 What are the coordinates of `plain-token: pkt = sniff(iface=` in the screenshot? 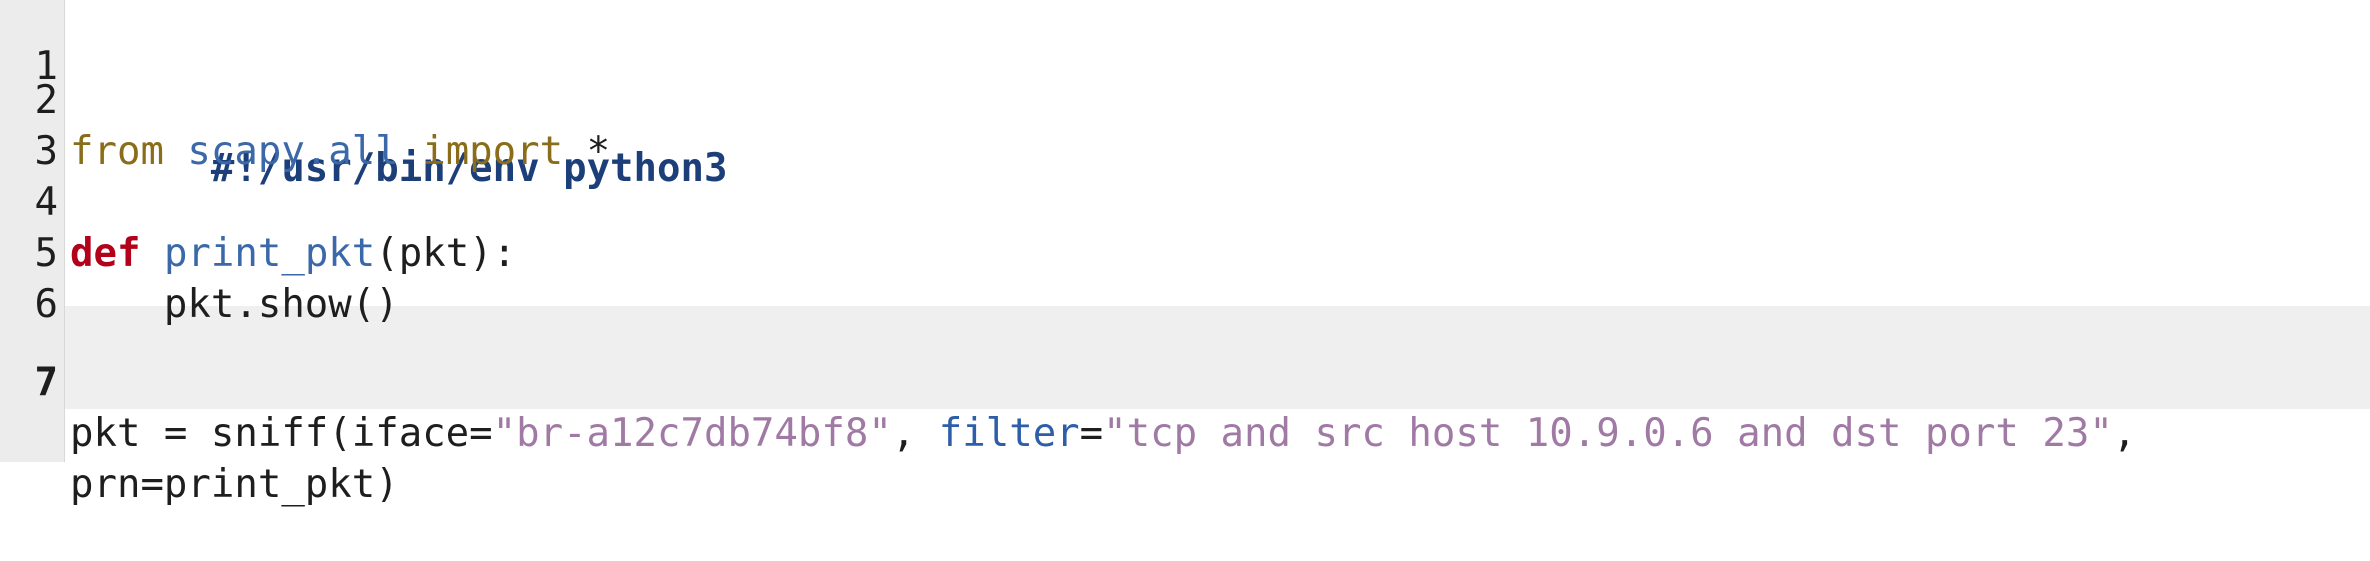 It's located at (281, 433).